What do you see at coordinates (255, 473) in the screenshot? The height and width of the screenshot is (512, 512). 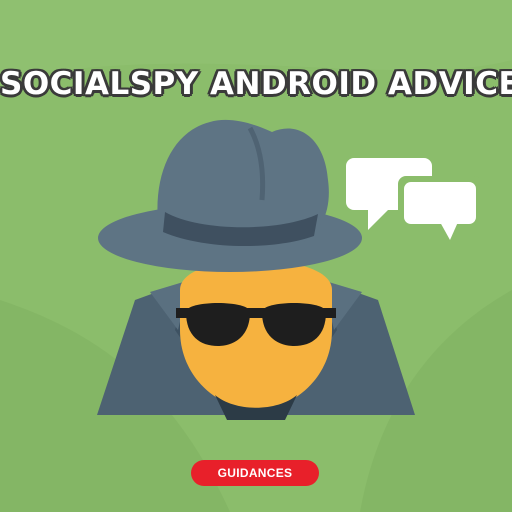 I see `guidances-badge: GUIDANCES` at bounding box center [255, 473].